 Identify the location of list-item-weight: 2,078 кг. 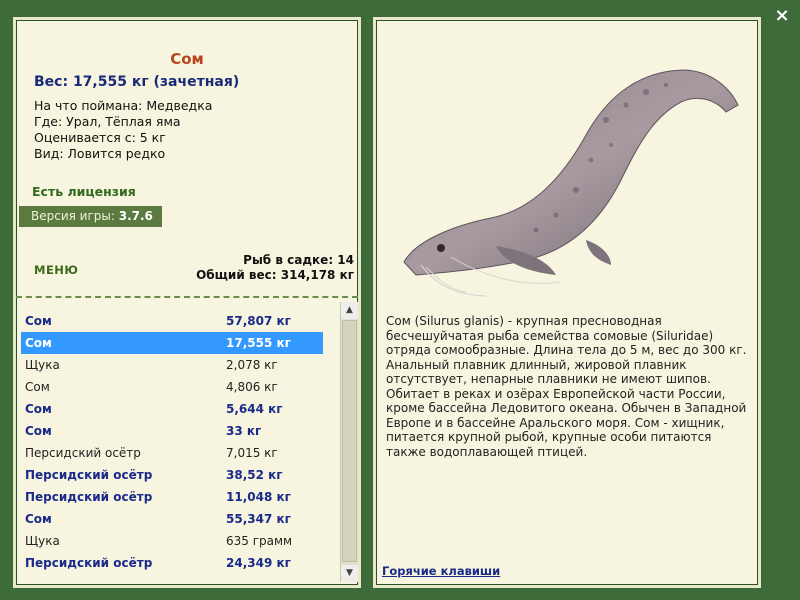
(252, 365).